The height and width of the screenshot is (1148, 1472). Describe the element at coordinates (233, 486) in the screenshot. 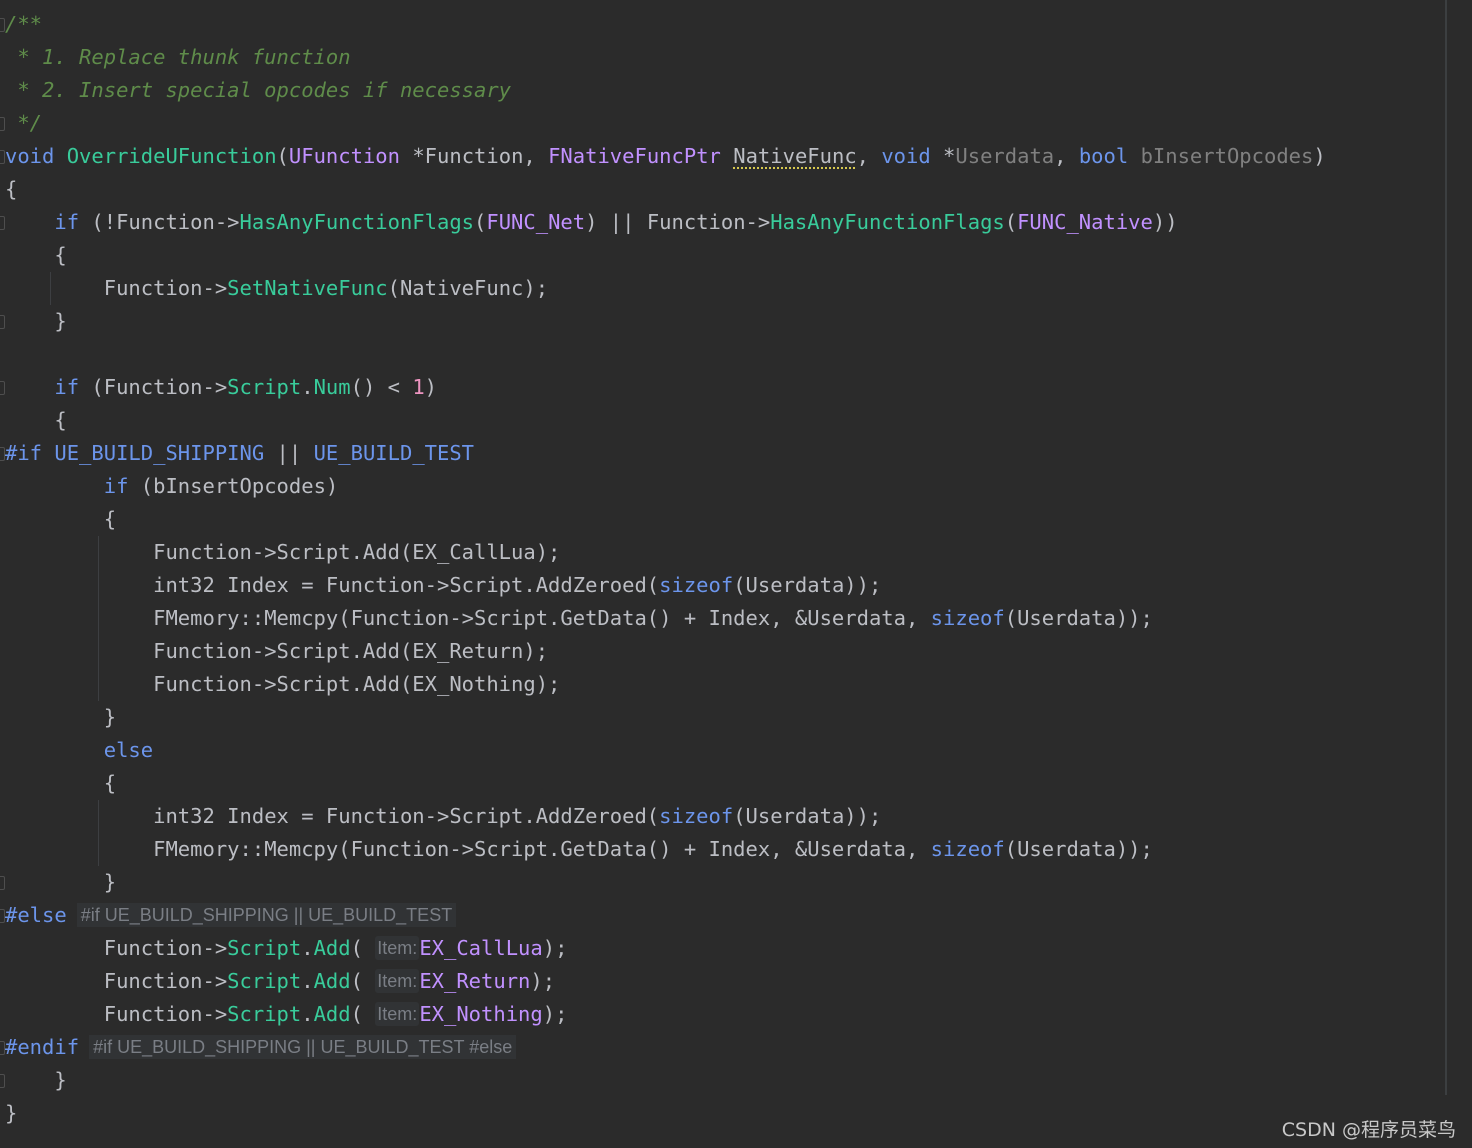

I see `code-text: (bInsertOpcodes)` at that location.